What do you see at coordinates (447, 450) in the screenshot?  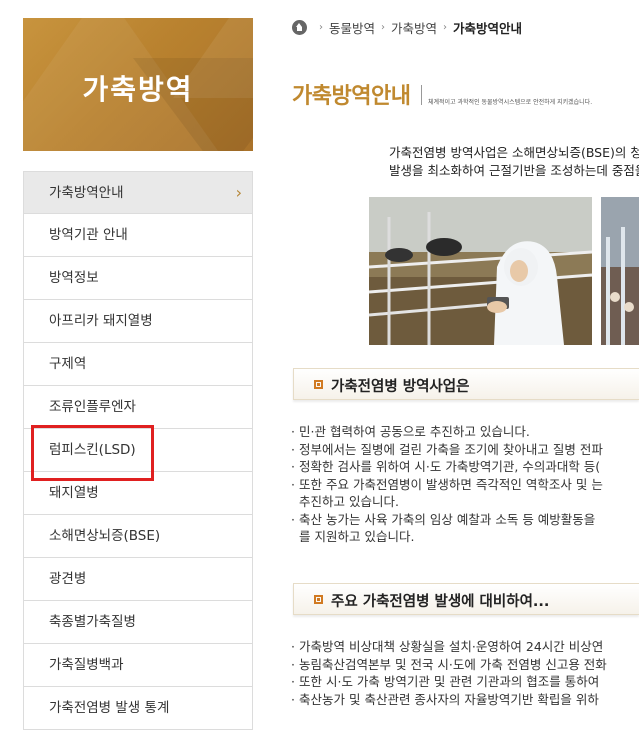 I see `list-item: 정부에서는 질병에 걸린 가축을 조기에 찾아내고 질병 전파` at bounding box center [447, 450].